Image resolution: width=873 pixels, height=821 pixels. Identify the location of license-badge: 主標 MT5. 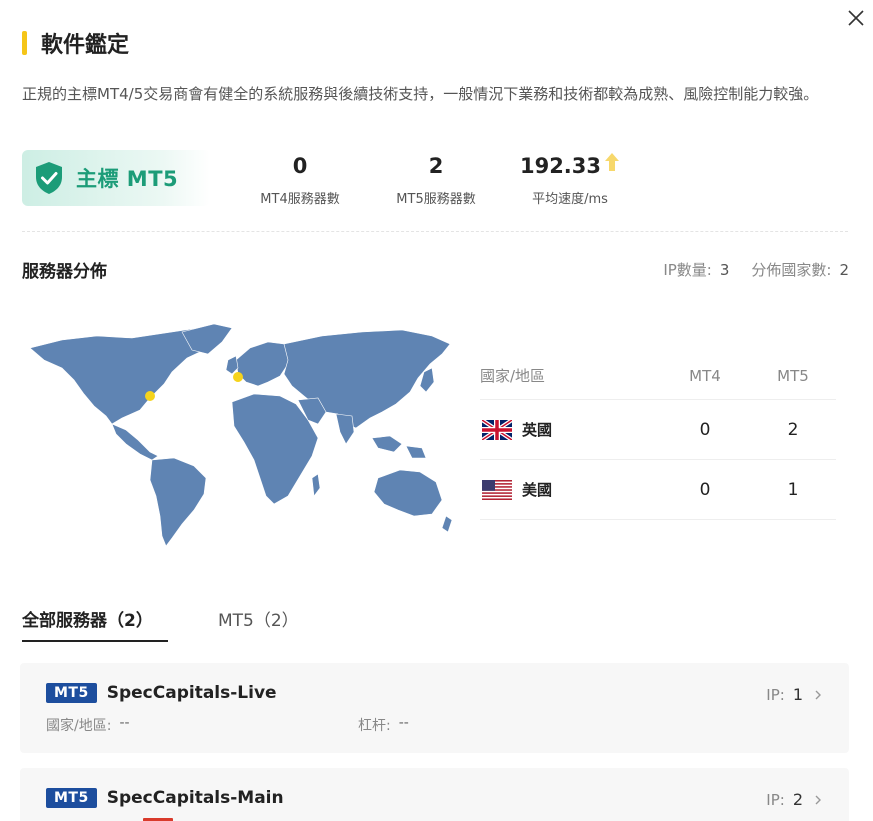
(116, 178).